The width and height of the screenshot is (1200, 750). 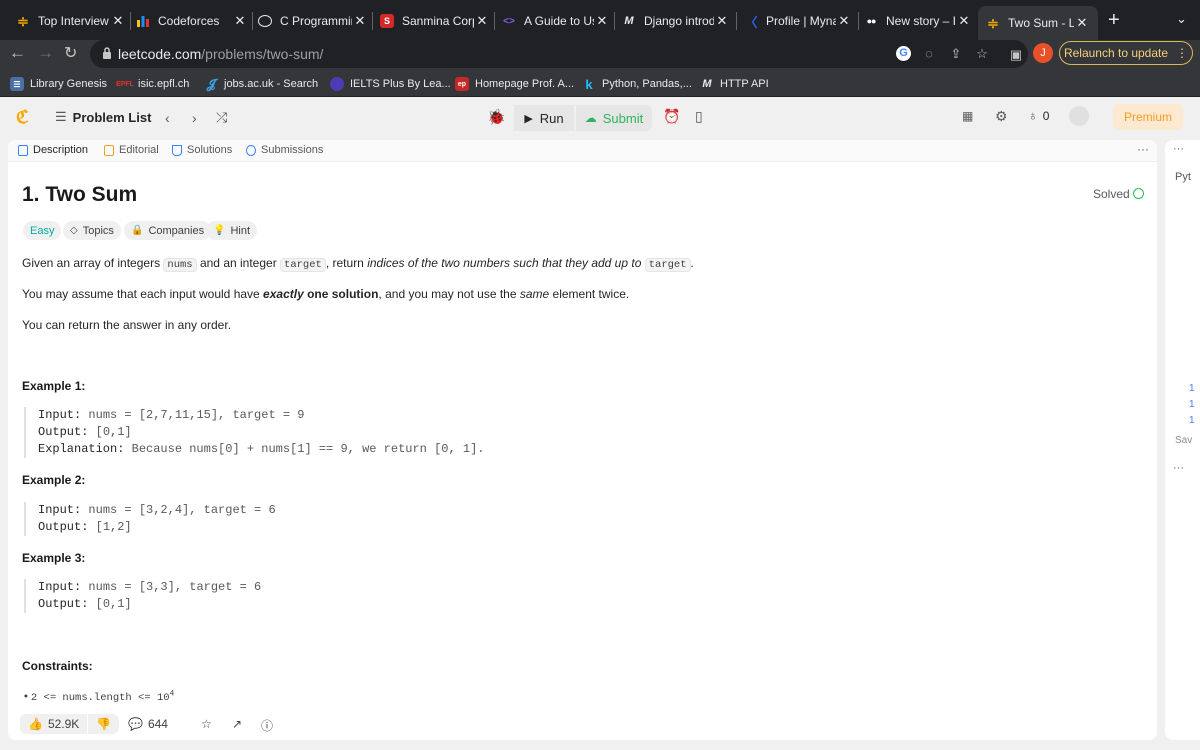 I want to click on check-circle-icon, so click(x=1138, y=193).